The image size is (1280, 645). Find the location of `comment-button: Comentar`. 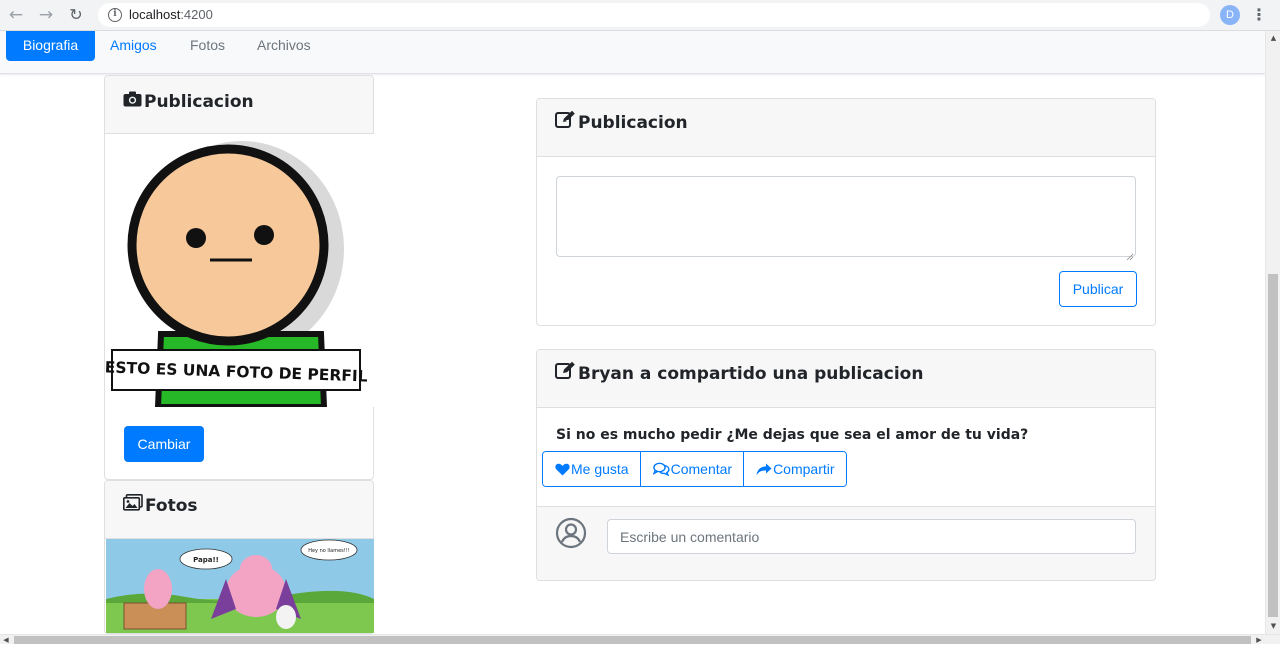

comment-button: Comentar is located at coordinates (691, 469).